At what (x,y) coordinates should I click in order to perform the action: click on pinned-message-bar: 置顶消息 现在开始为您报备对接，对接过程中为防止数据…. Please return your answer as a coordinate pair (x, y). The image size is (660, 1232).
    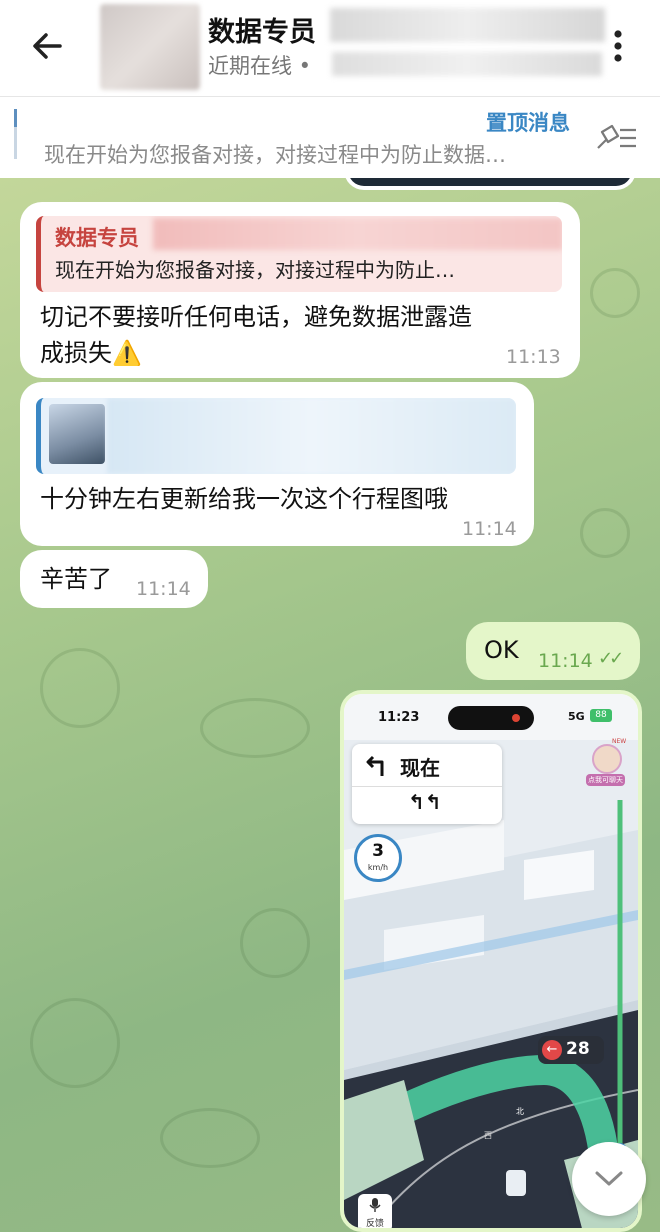
    Looking at the image, I should click on (330, 137).